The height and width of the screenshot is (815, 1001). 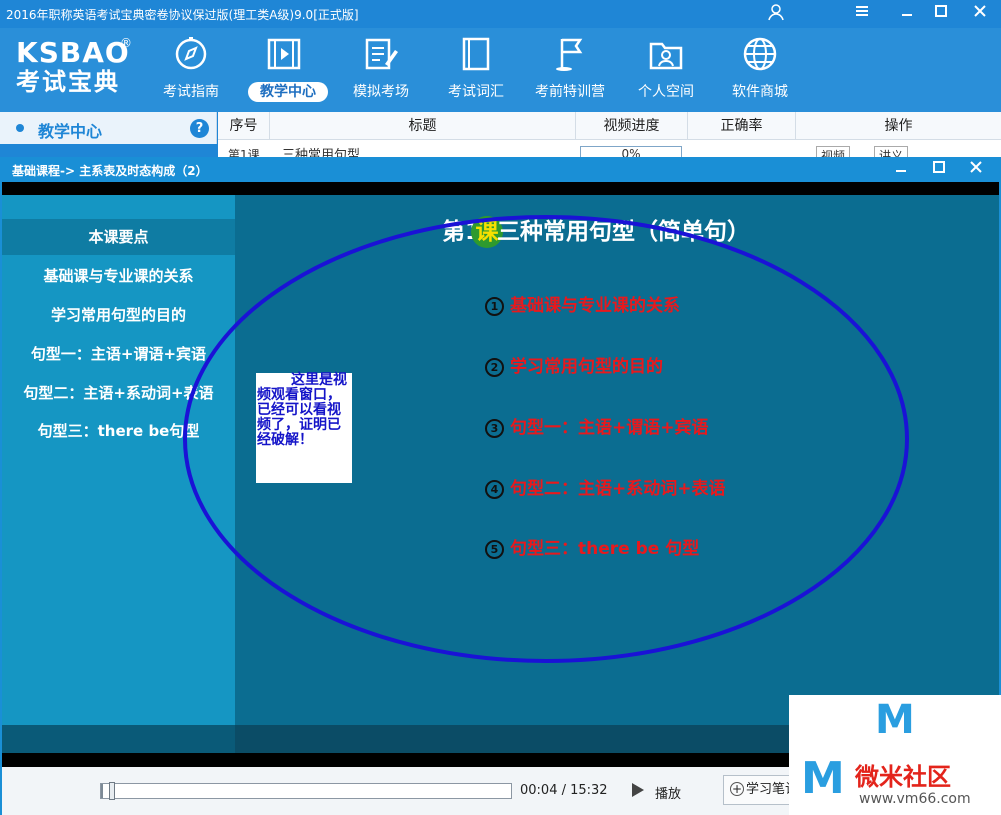 What do you see at coordinates (760, 72) in the screenshot?
I see `nav-software-store: 软件商城` at bounding box center [760, 72].